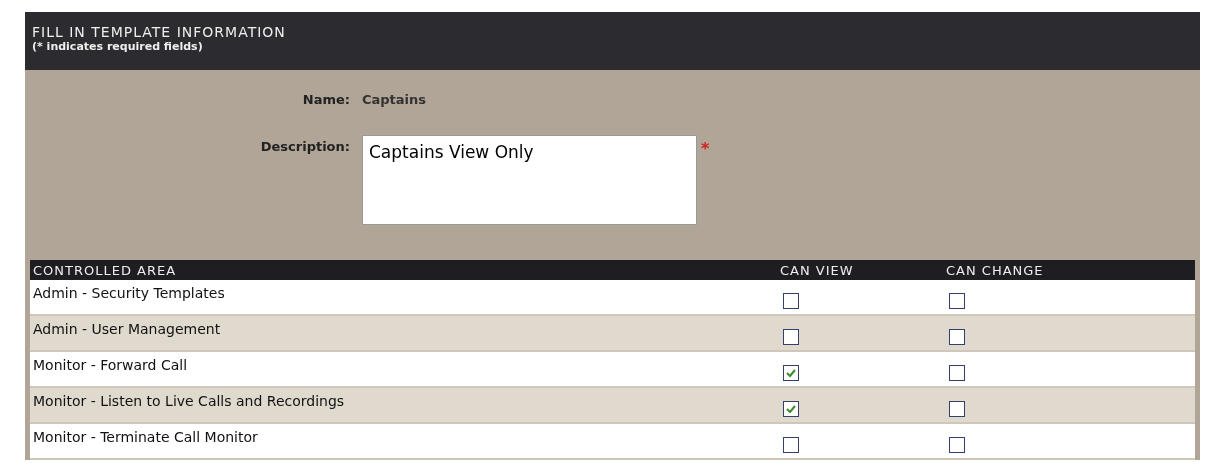 Image resolution: width=1209 pixels, height=475 pixels. Describe the element at coordinates (127, 329) in the screenshot. I see `area-label: Admin - User Management` at that location.